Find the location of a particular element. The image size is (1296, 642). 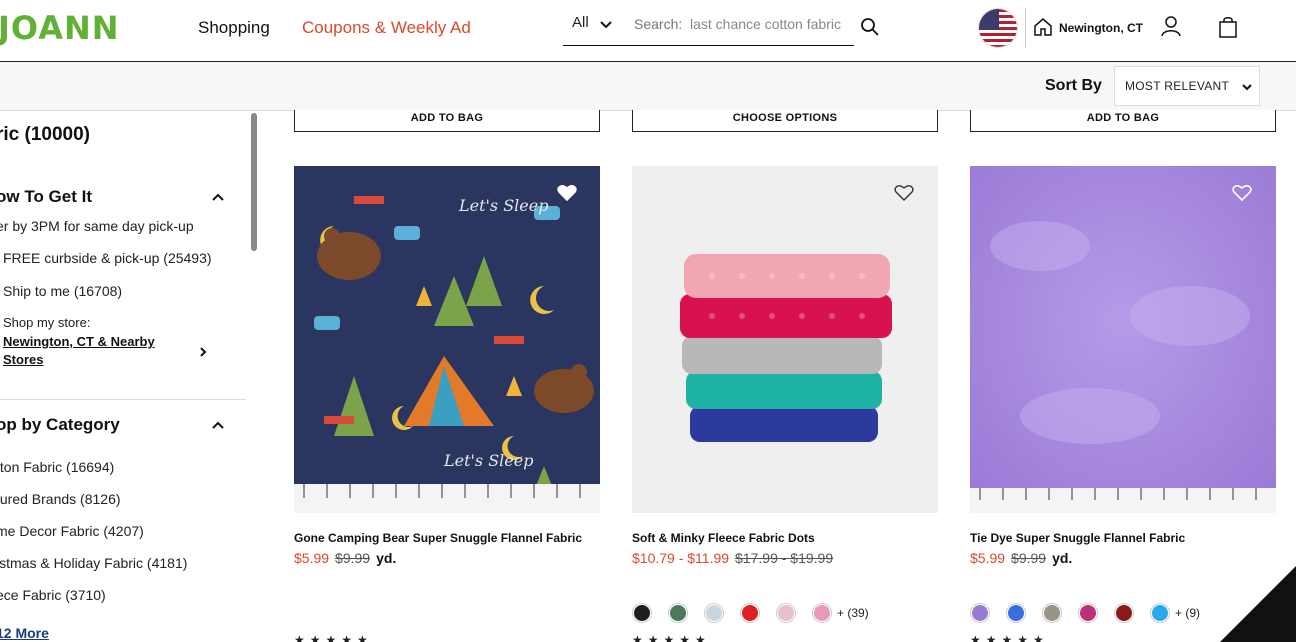

color-swatches: + (39) is located at coordinates (751, 613).